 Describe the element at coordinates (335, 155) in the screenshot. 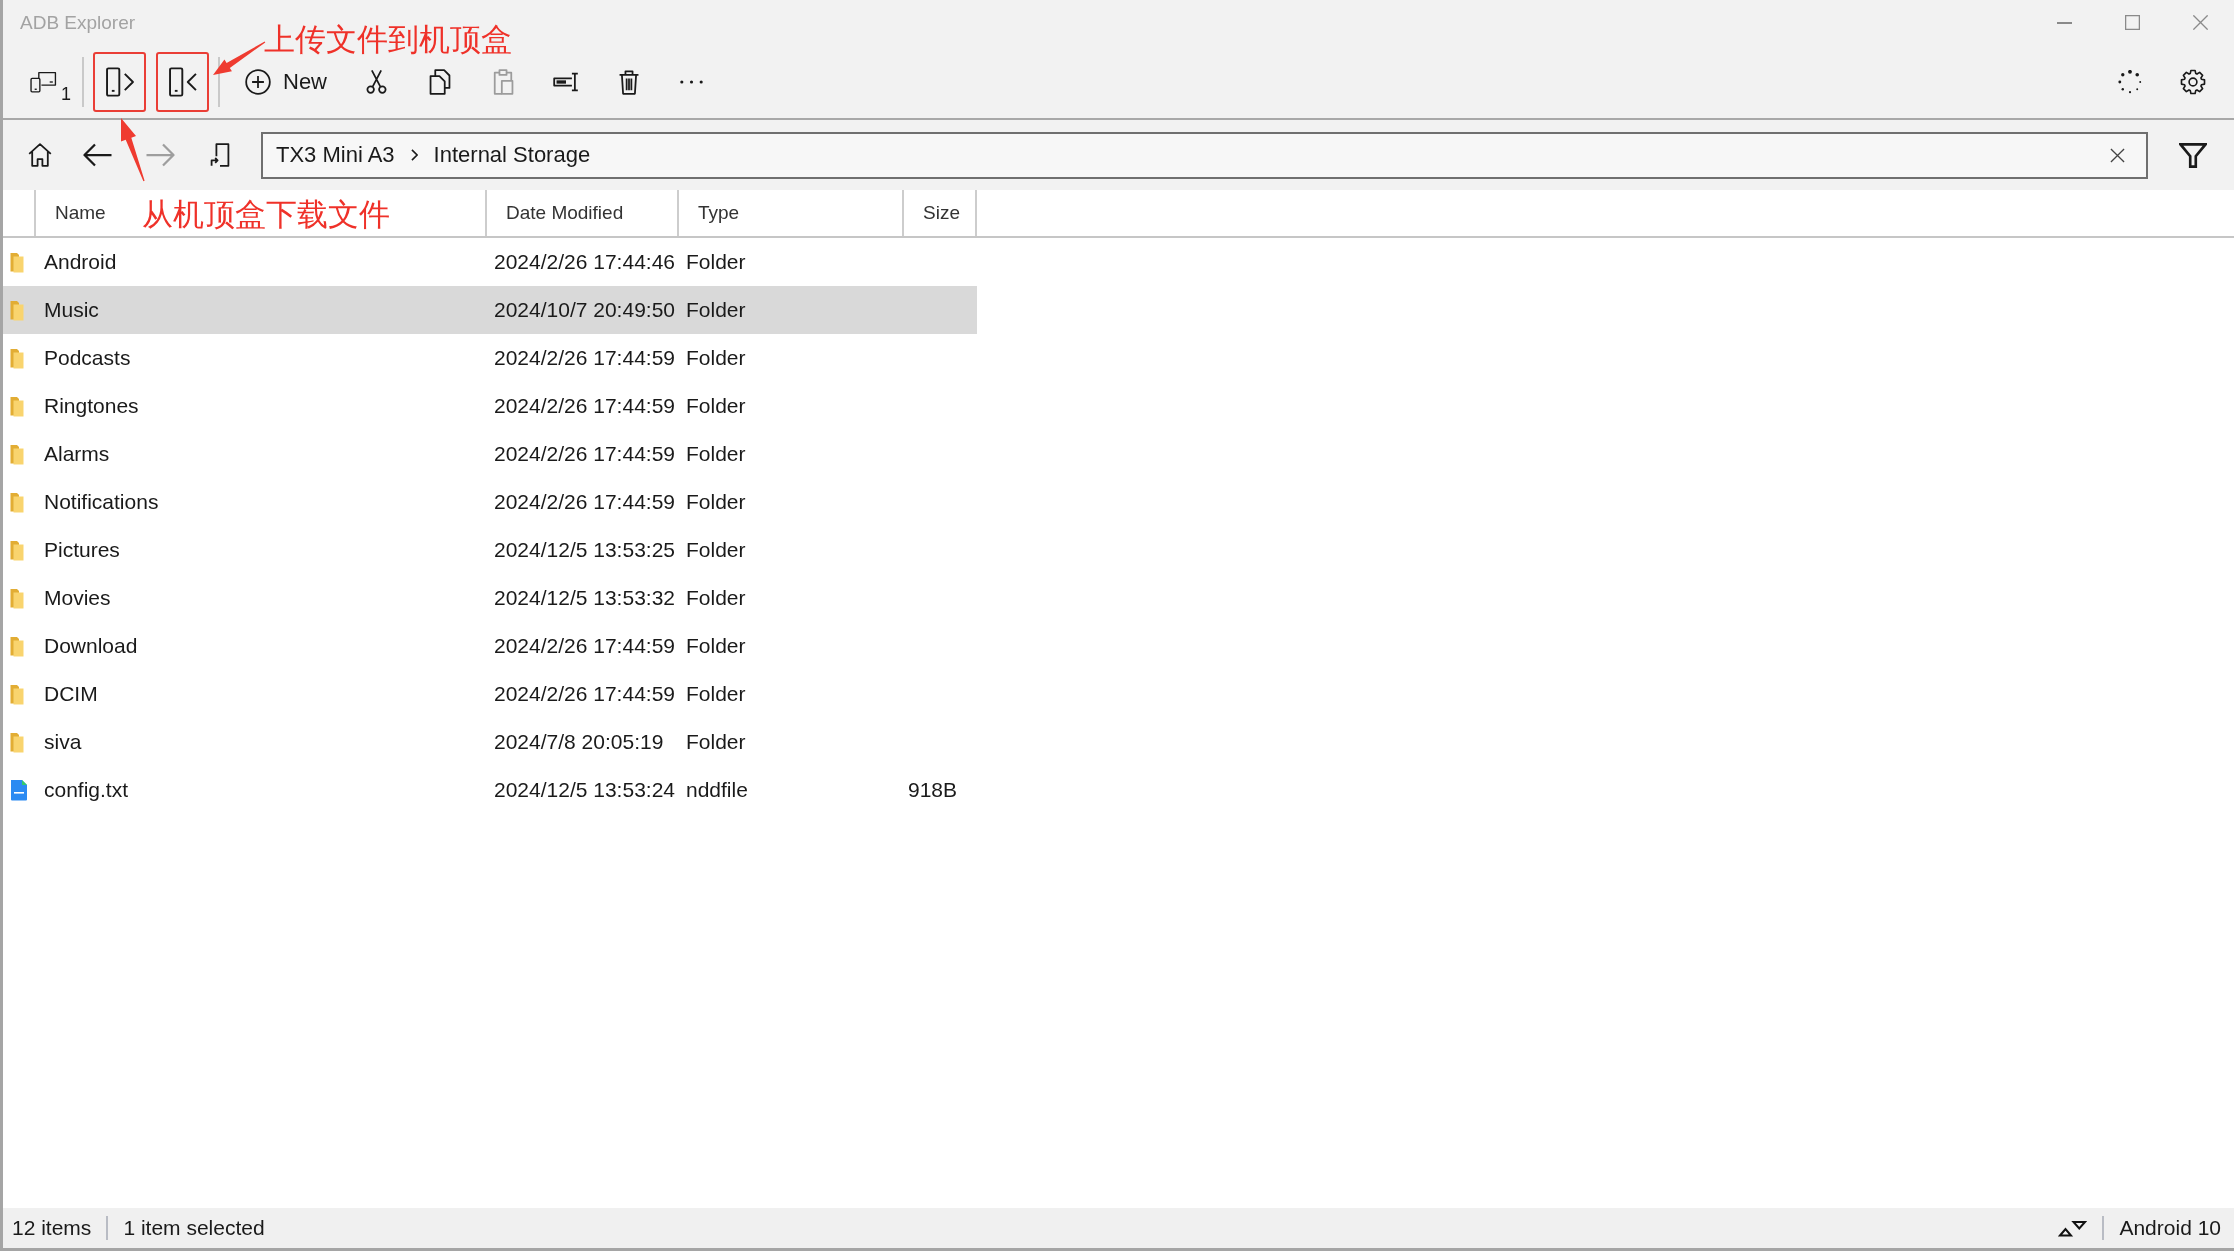

I see `path-segment: TX3 Mini A3` at that location.